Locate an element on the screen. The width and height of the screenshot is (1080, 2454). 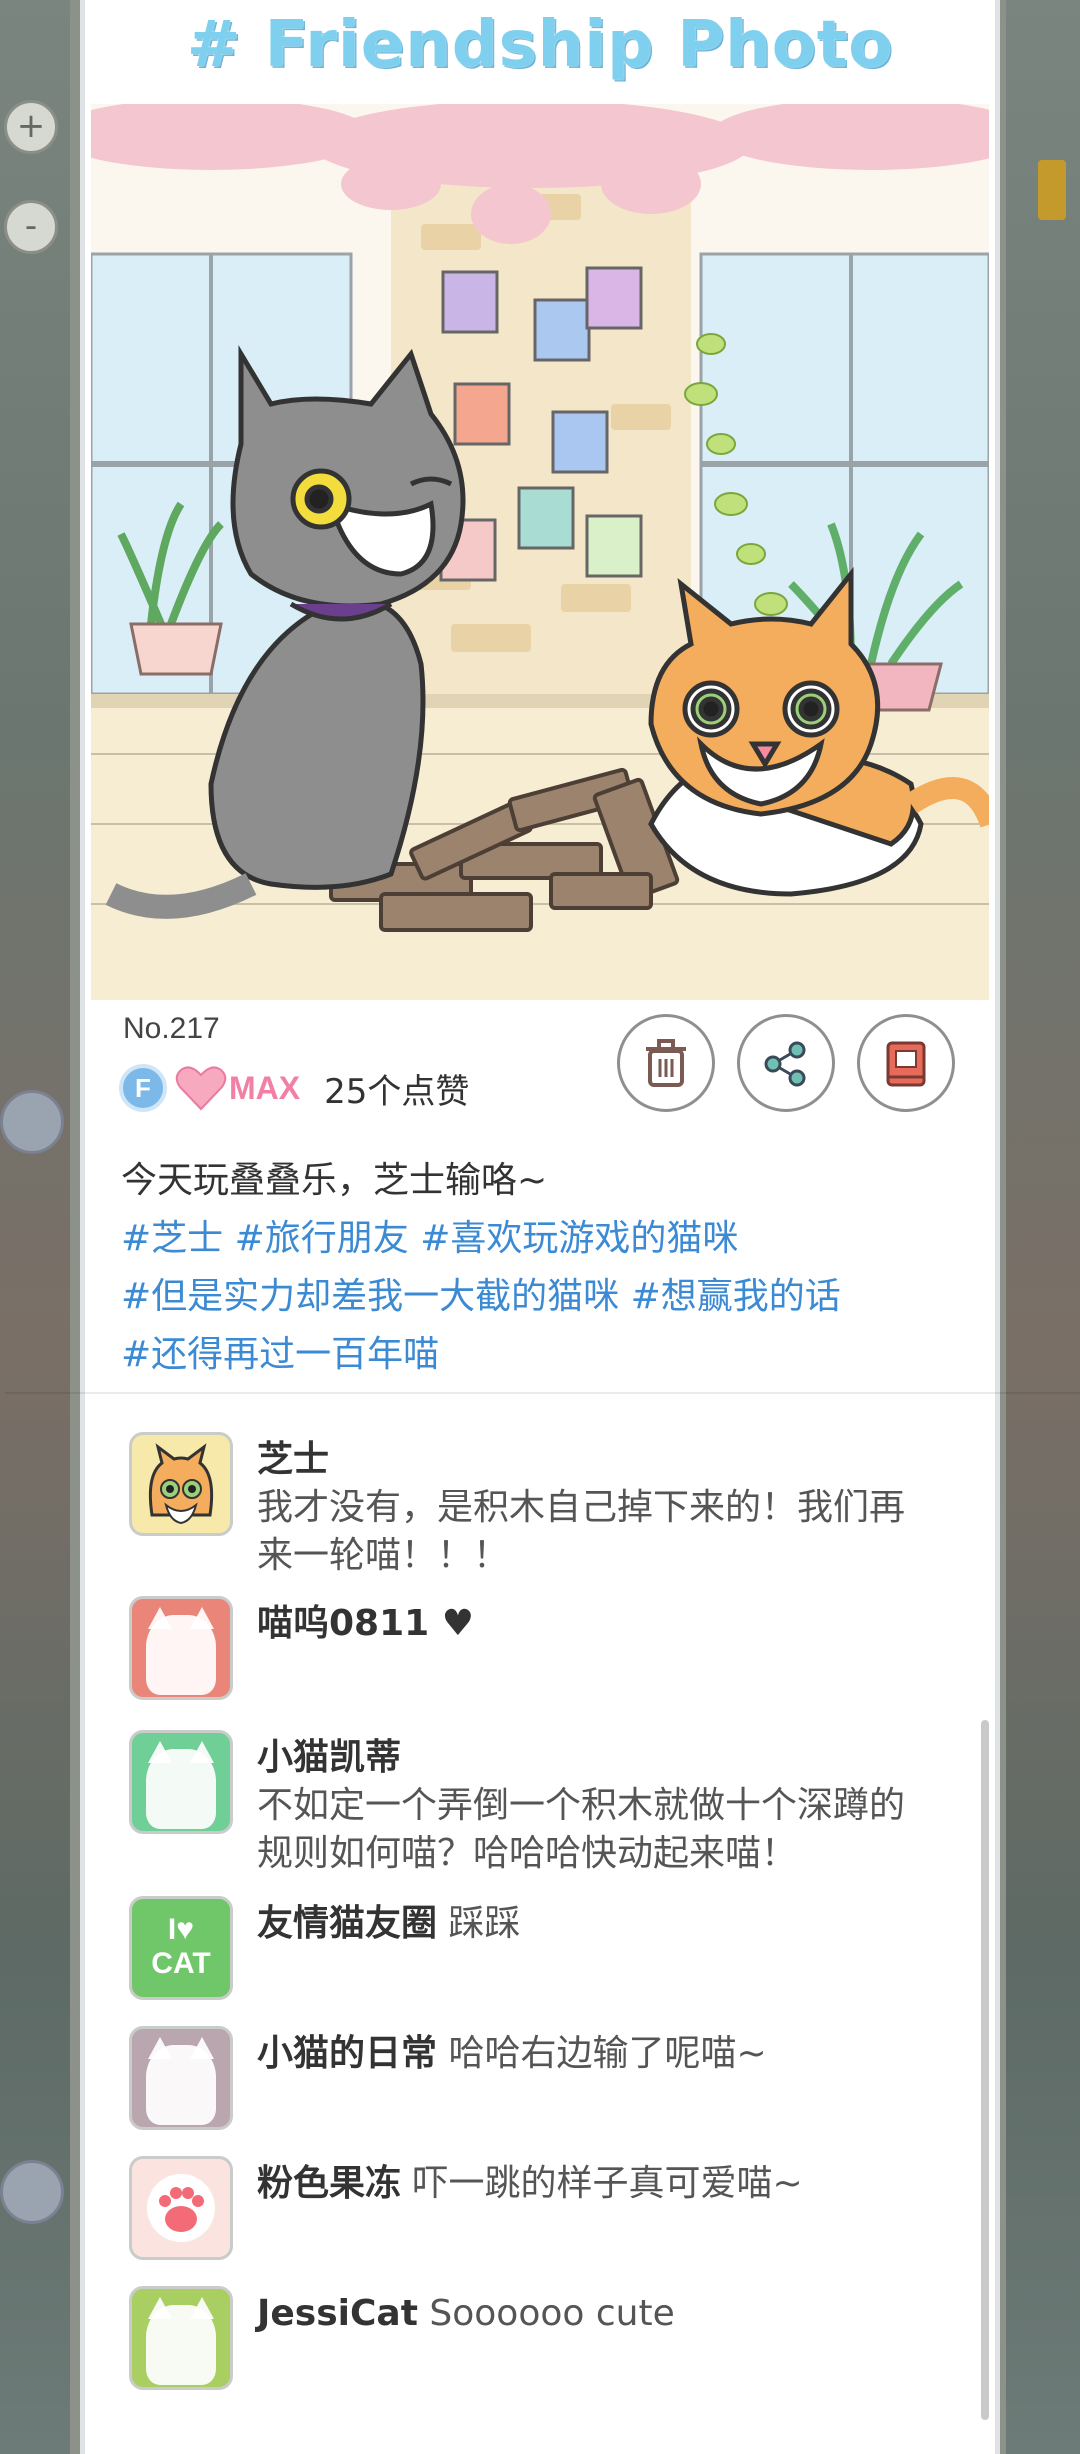
comment-item: 喵呜0811 ♥ is located at coordinates (539, 1648).